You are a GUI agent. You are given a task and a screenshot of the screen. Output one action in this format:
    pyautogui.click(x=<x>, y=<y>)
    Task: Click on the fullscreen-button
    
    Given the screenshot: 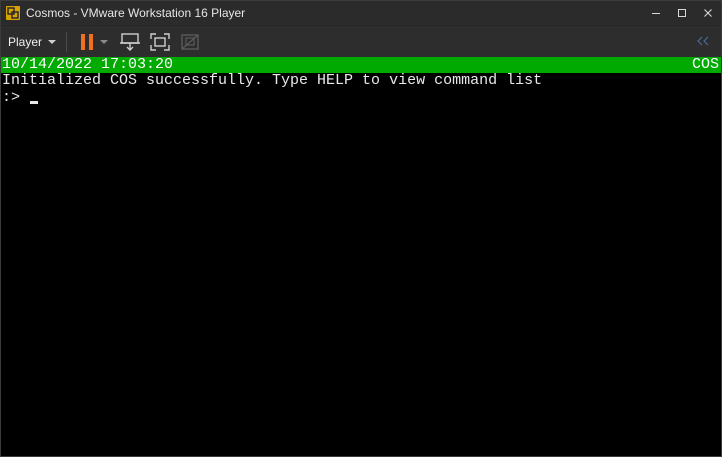 What is the action you would take?
    pyautogui.click(x=160, y=42)
    